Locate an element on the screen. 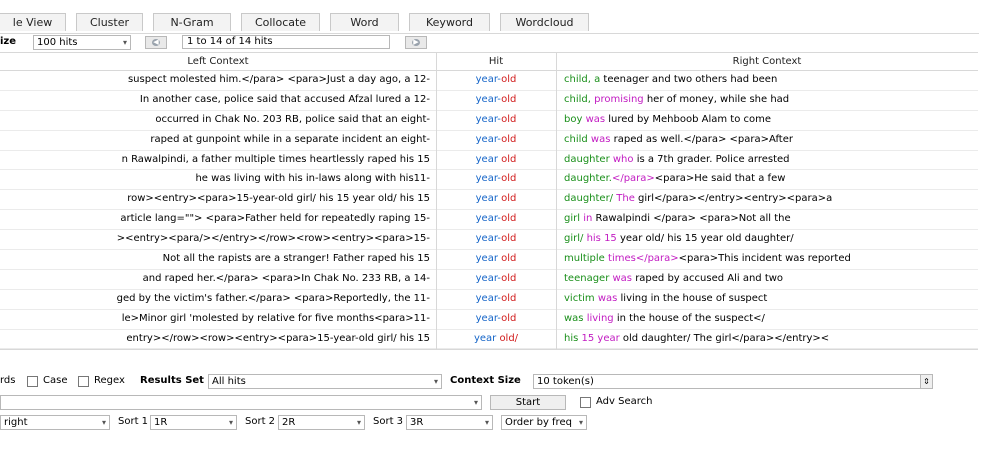  sort-position-select: right ▾ is located at coordinates (55, 422).